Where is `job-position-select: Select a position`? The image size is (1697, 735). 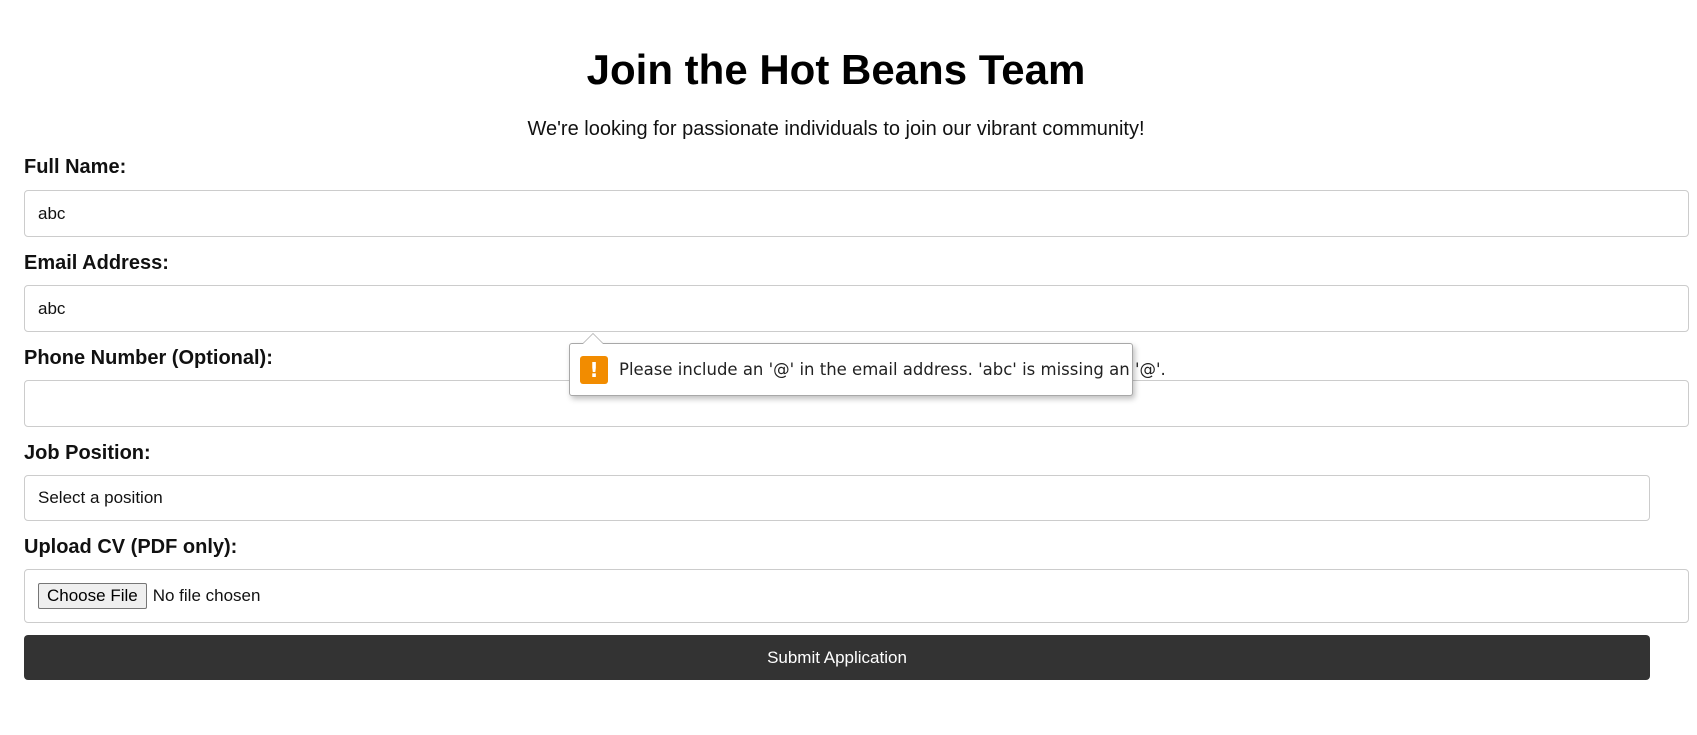 job-position-select: Select a position is located at coordinates (837, 498).